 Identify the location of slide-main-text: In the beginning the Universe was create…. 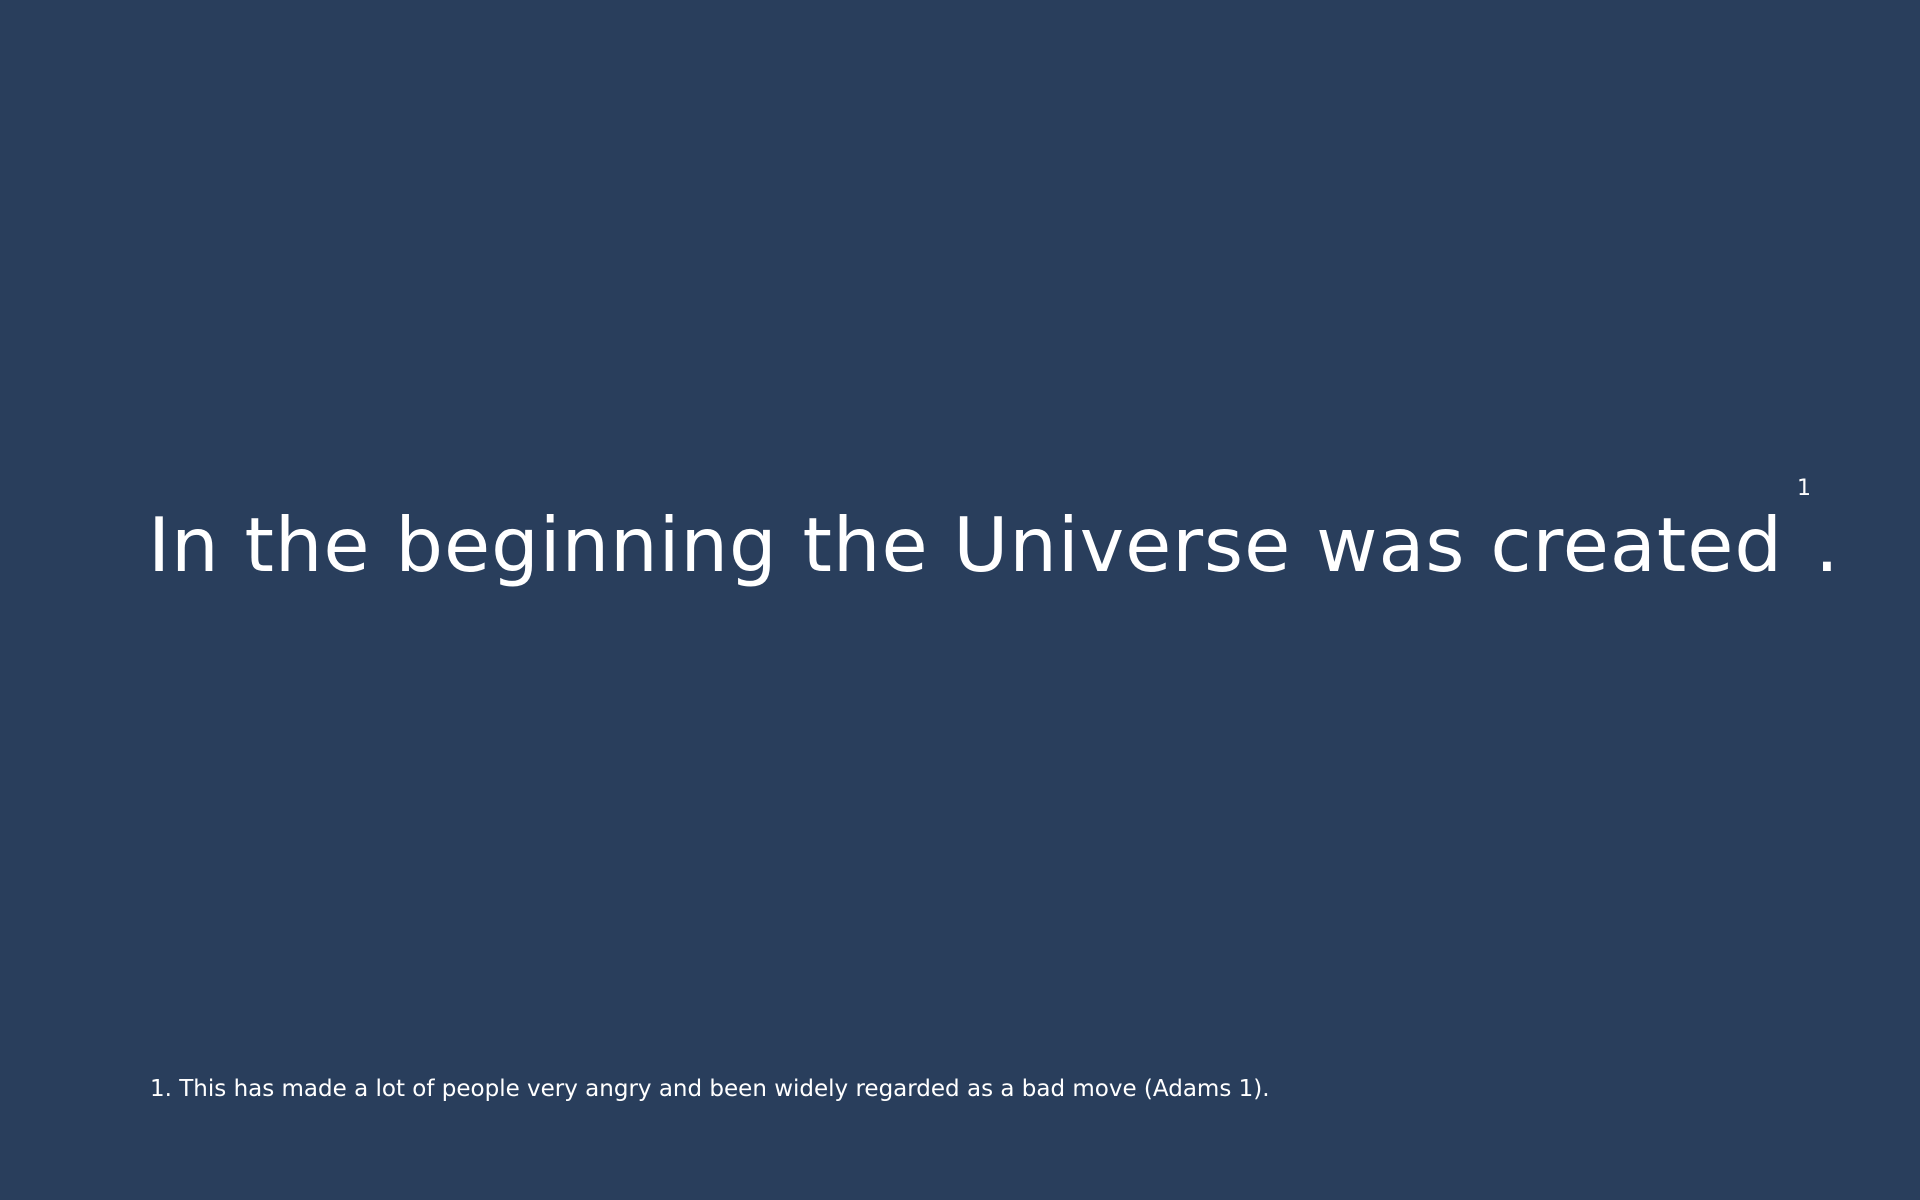
(994, 530).